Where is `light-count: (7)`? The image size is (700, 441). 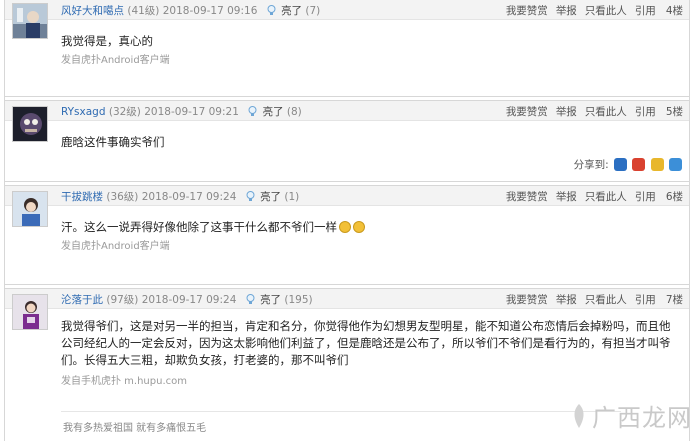 light-count: (7) is located at coordinates (313, 11).